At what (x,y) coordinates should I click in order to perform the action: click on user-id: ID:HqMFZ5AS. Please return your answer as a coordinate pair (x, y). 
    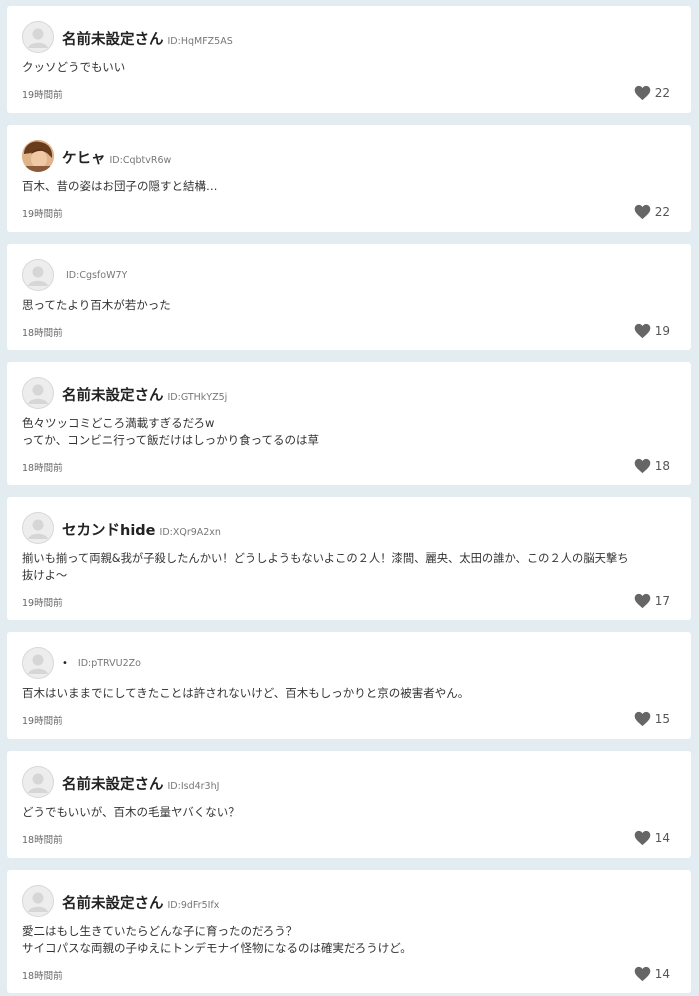
    Looking at the image, I should click on (200, 41).